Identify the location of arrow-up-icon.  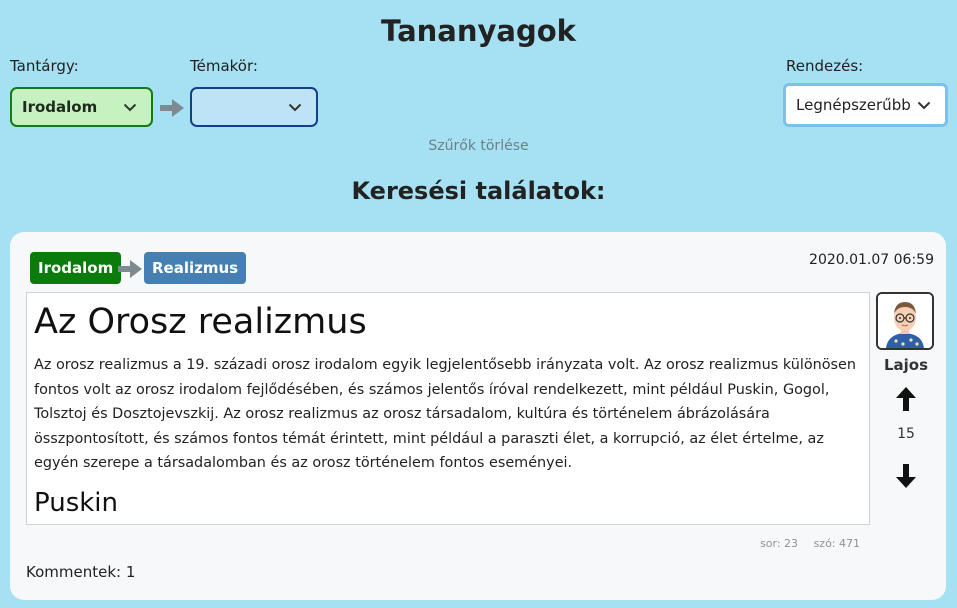
(906, 399).